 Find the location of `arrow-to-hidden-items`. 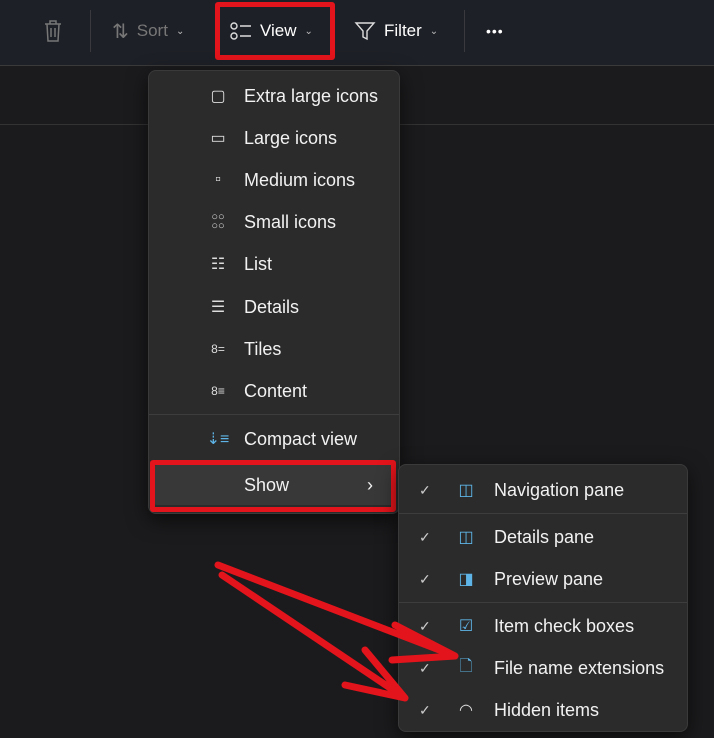

arrow-to-hidden-items is located at coordinates (313, 636).